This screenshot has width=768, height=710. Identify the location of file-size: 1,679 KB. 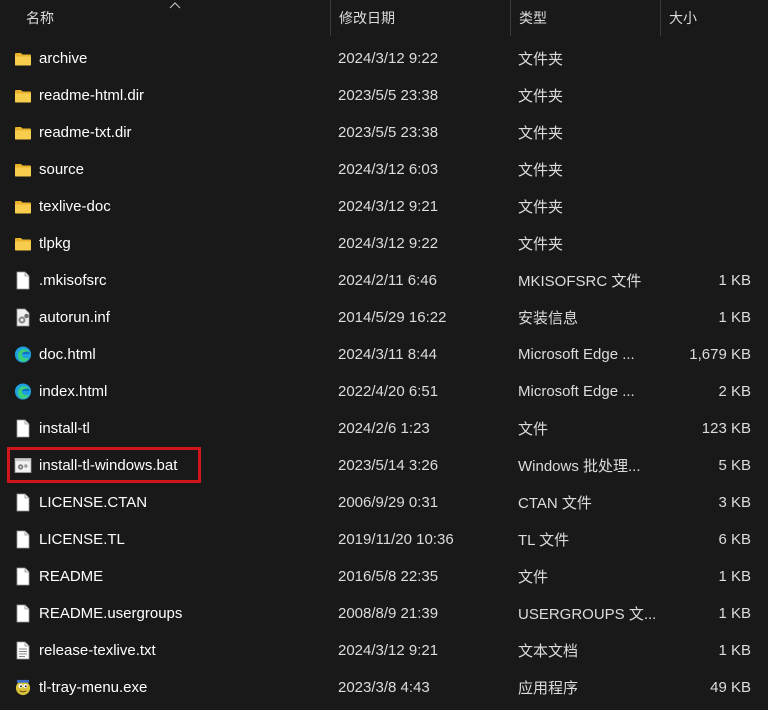
(720, 354).